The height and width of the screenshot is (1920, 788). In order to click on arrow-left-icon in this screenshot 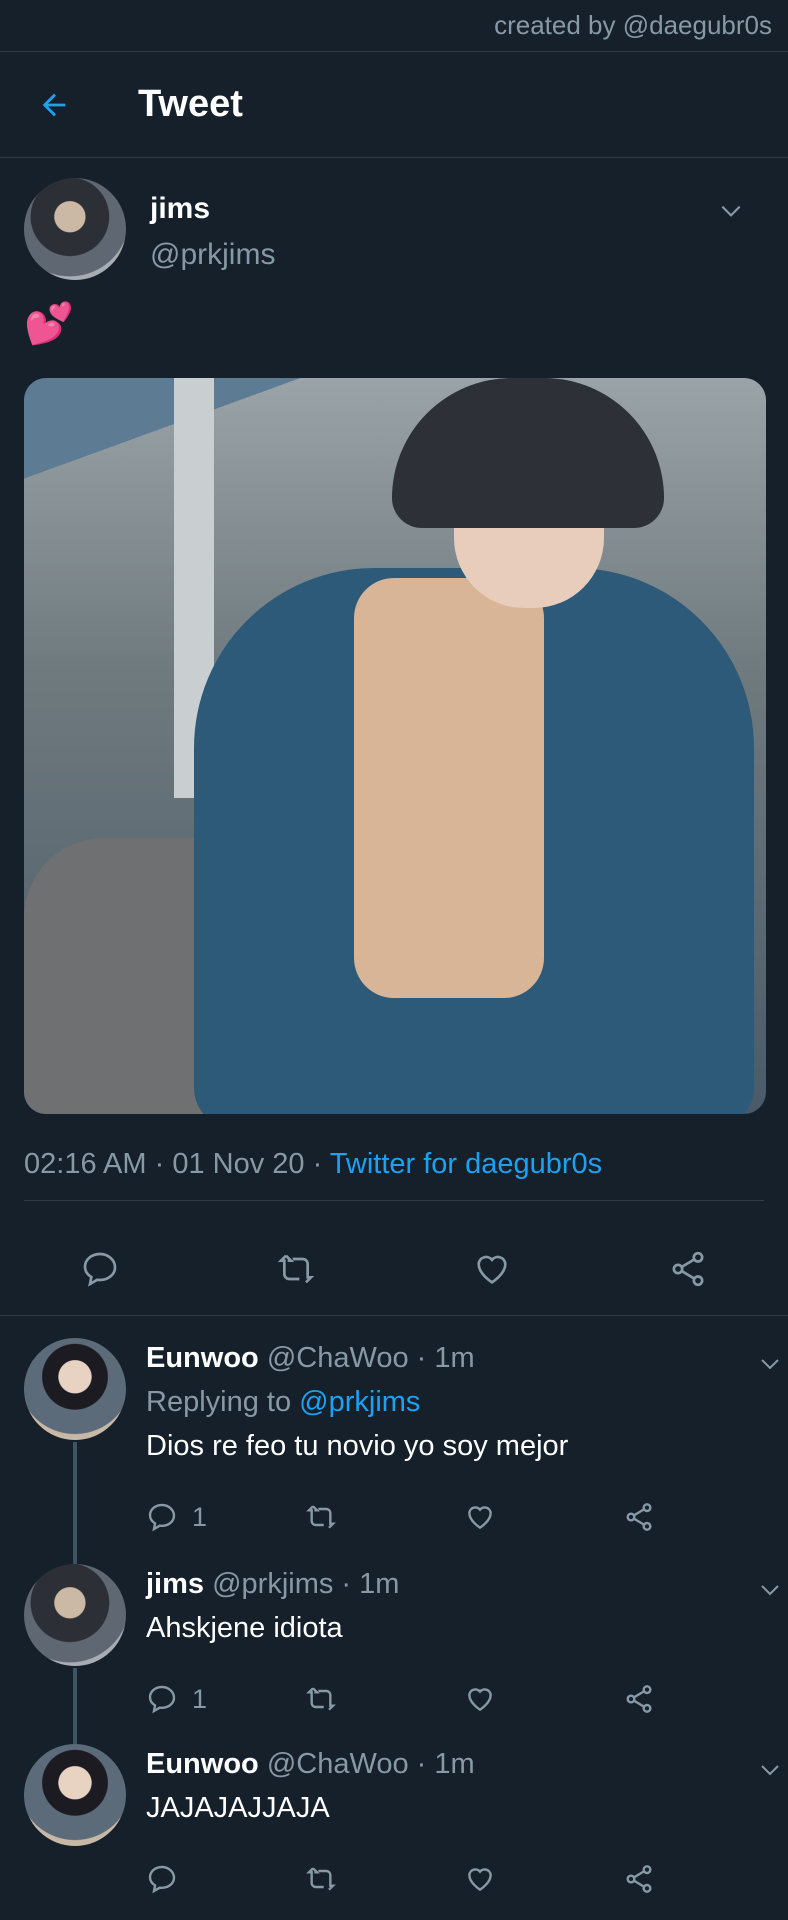, I will do `click(54, 104)`.